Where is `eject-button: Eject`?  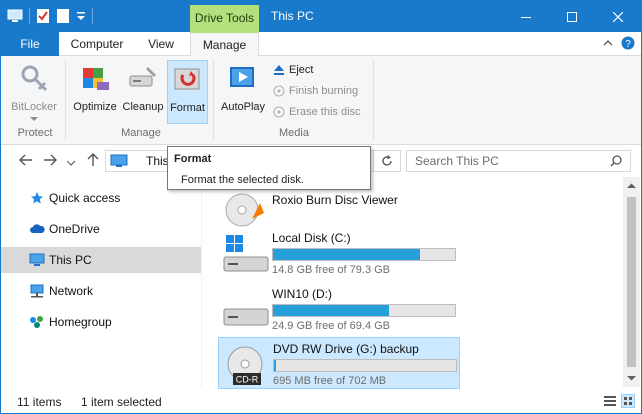
eject-button: Eject is located at coordinates (293, 70).